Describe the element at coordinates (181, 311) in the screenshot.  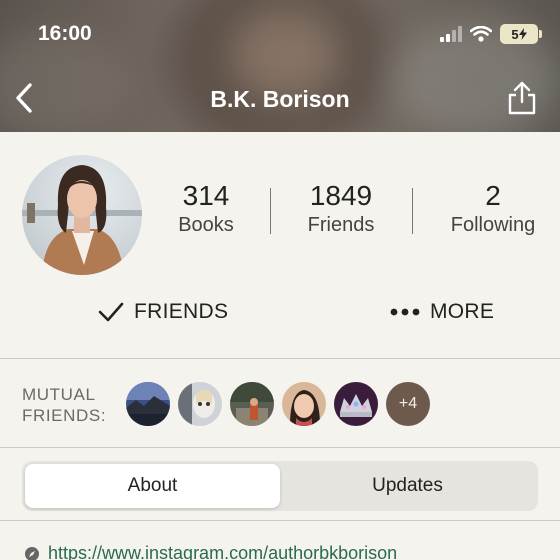
I see `friends-button-label: FRIENDS` at that location.